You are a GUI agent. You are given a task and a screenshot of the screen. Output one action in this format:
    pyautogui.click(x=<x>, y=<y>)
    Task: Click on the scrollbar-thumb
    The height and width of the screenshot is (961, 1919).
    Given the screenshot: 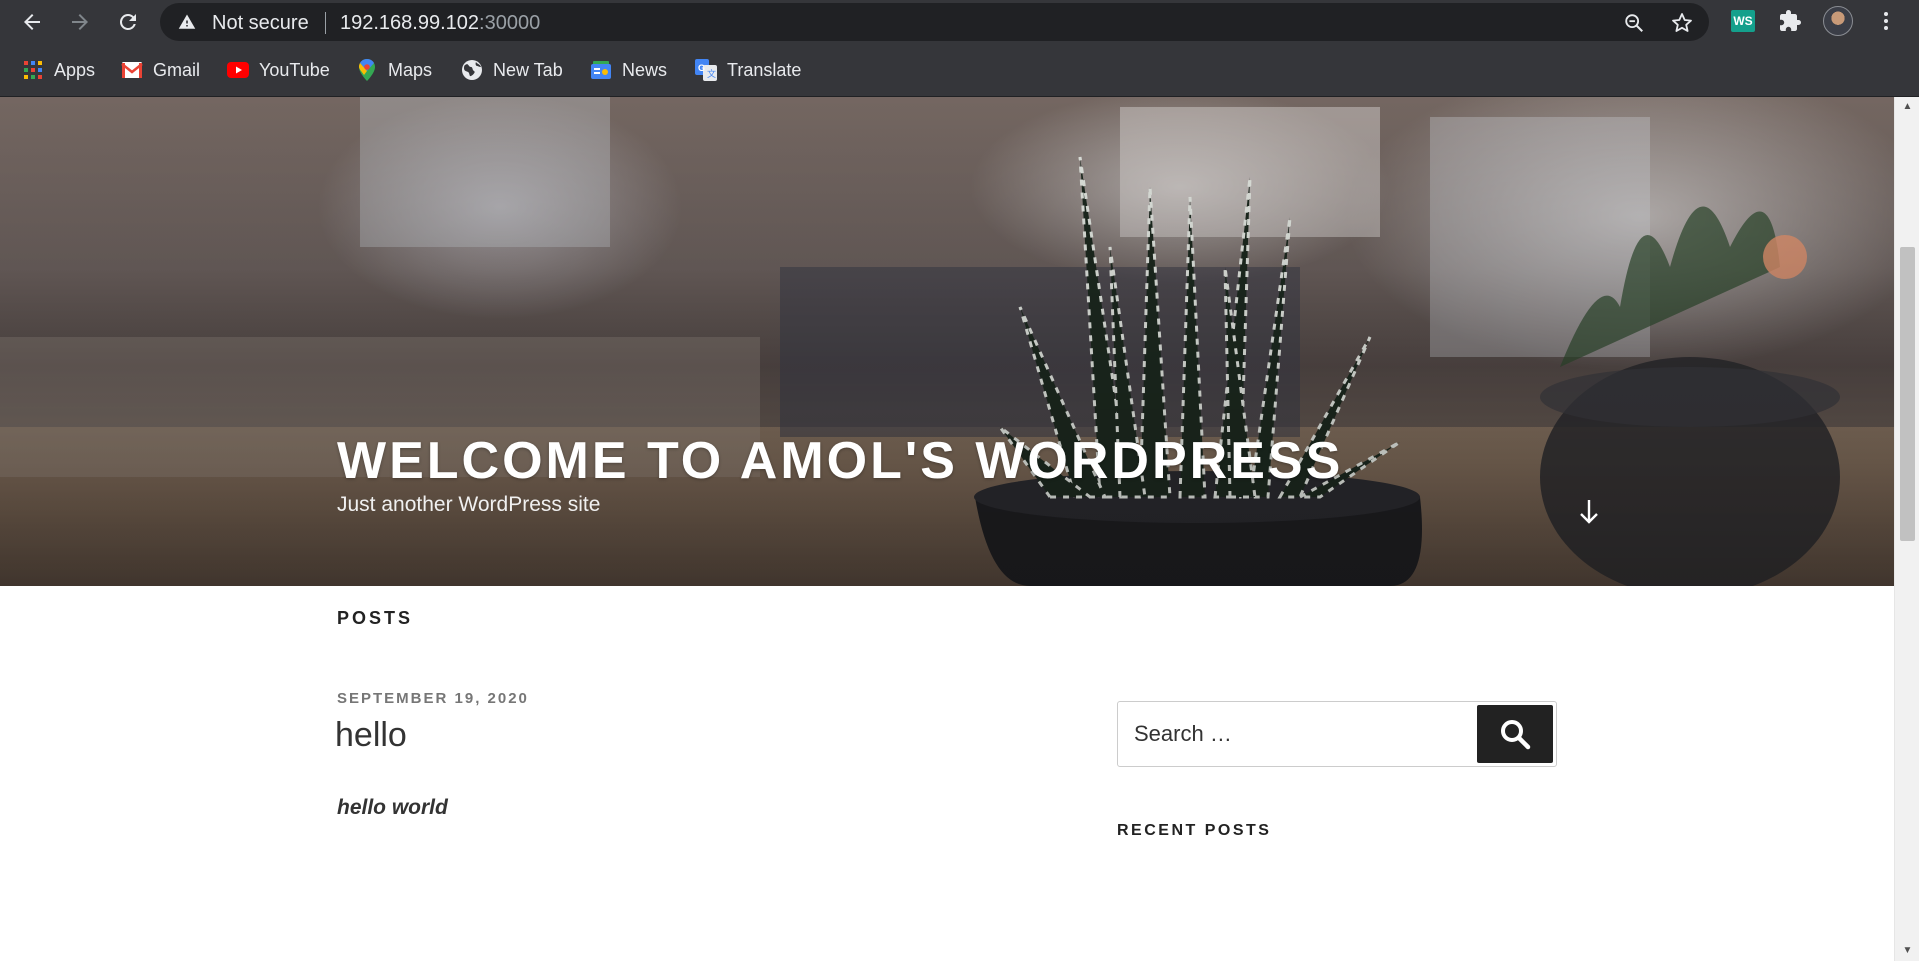 What is the action you would take?
    pyautogui.click(x=1907, y=394)
    